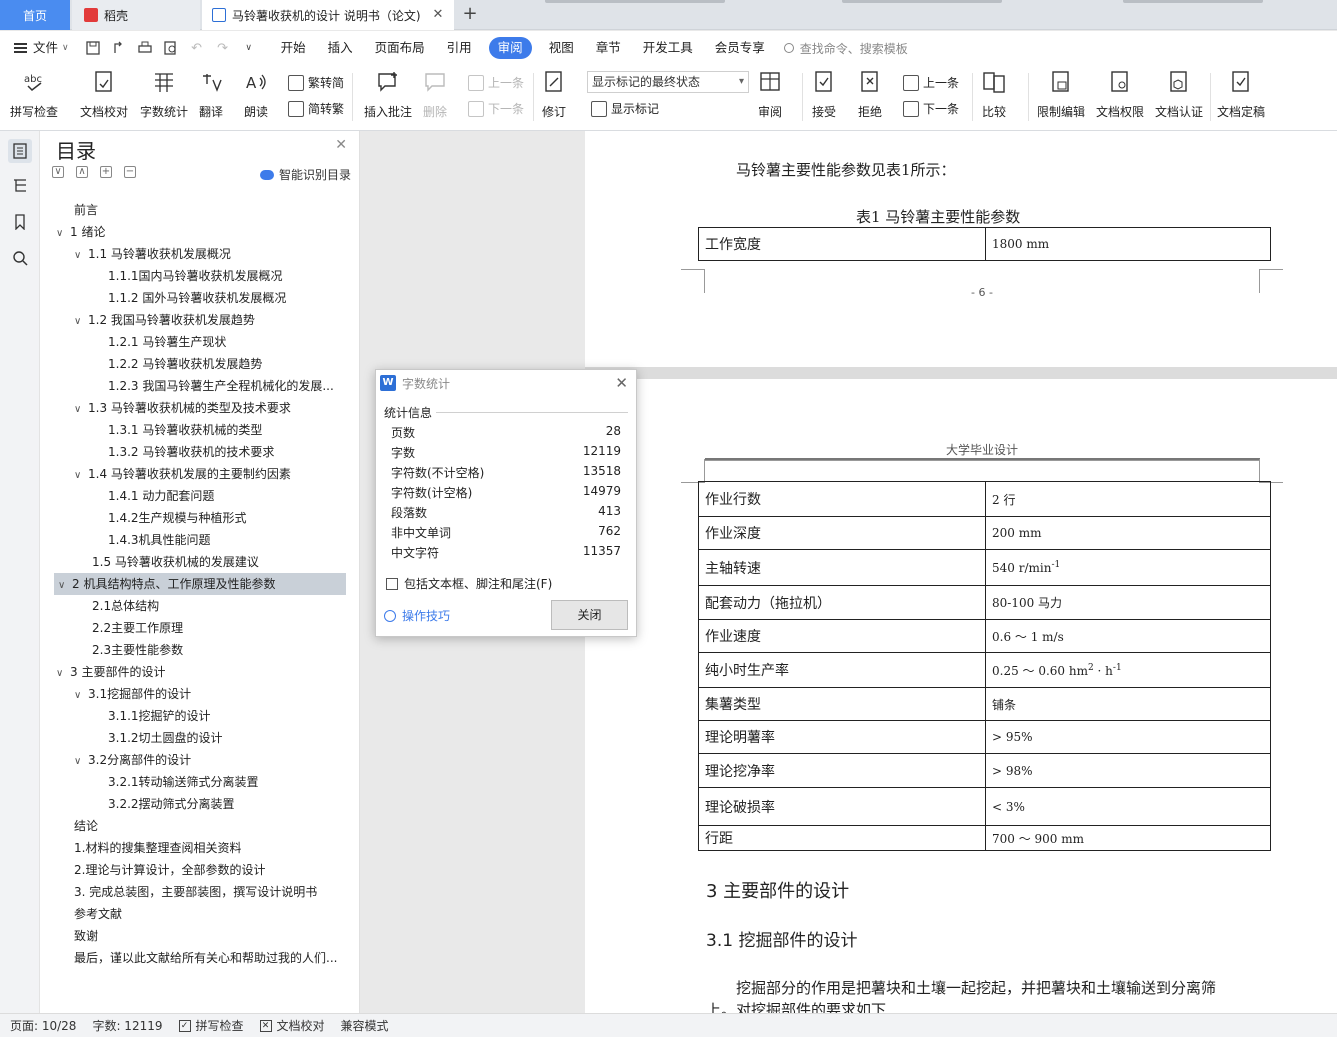 Image resolution: width=1337 pixels, height=1037 pixels. What do you see at coordinates (740, 48) in the screenshot?
I see `menu-member: 会员专享` at bounding box center [740, 48].